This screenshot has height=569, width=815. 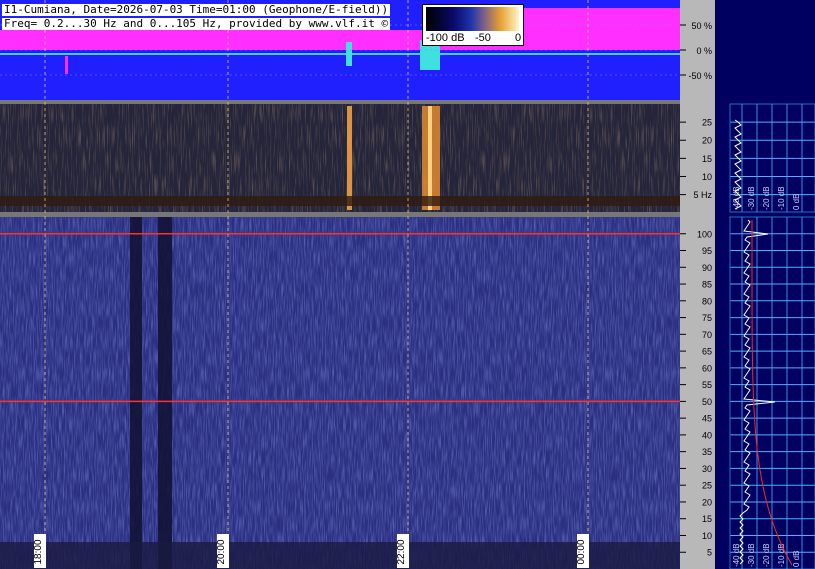 I want to click on hf-axis-tick-label: 55, so click(x=707, y=385).